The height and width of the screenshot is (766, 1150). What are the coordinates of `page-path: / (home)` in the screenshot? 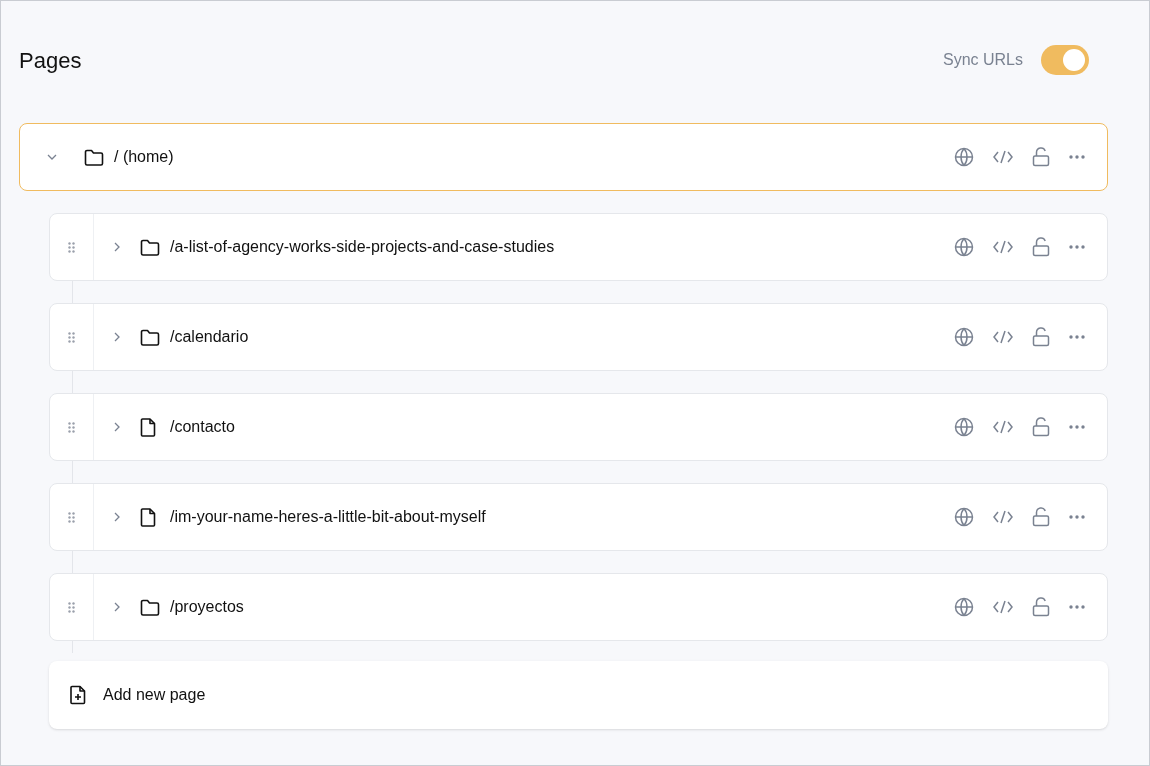 It's located at (144, 157).